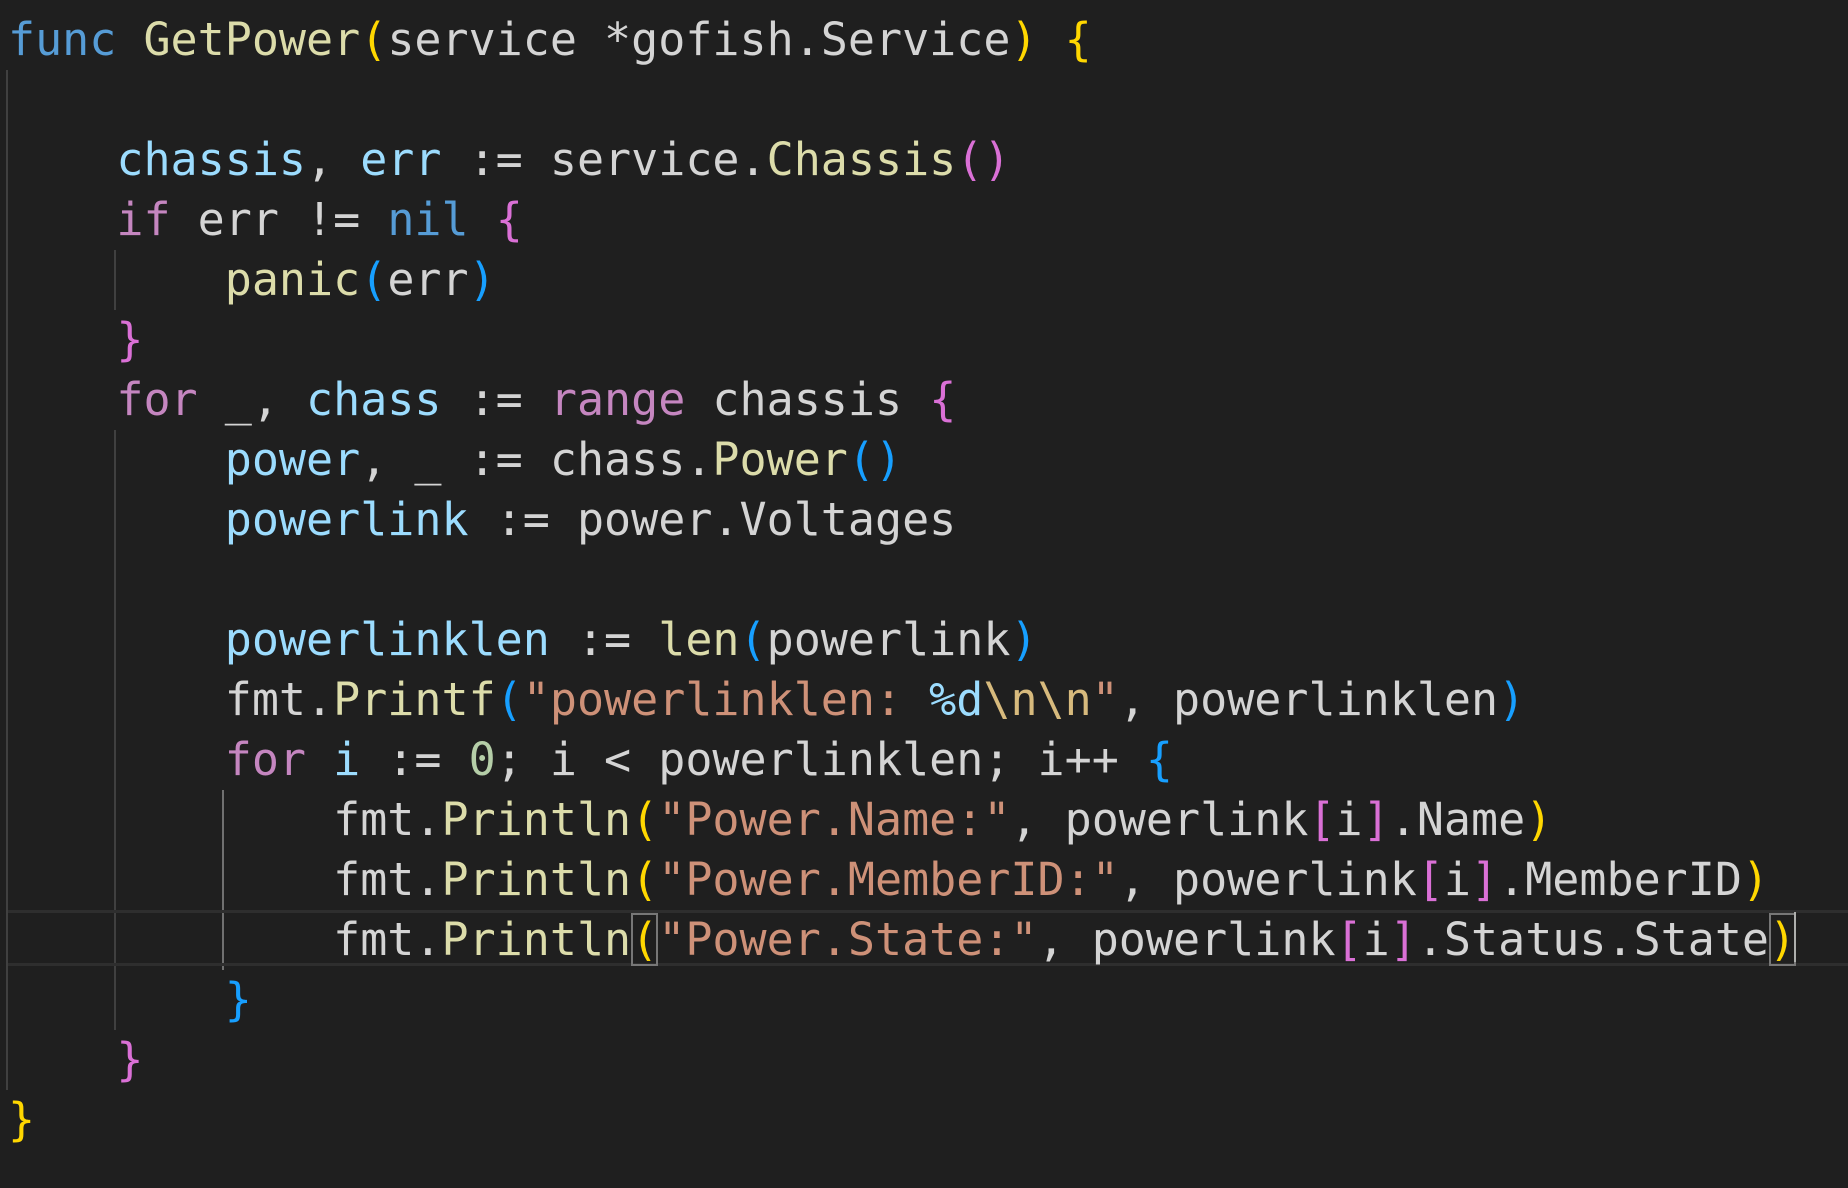  I want to click on code-token: err, so click(428, 279).